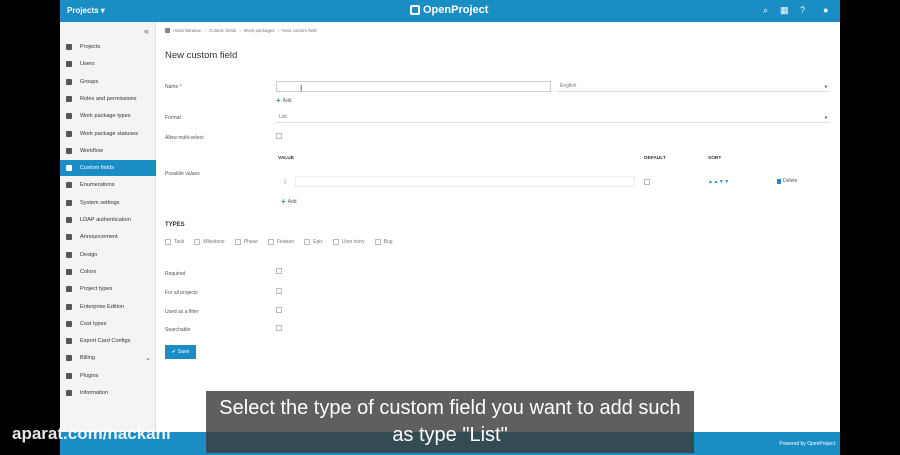 The image size is (900, 455). Describe the element at coordinates (182, 174) in the screenshot. I see `possible-values-label: Possible values` at that location.